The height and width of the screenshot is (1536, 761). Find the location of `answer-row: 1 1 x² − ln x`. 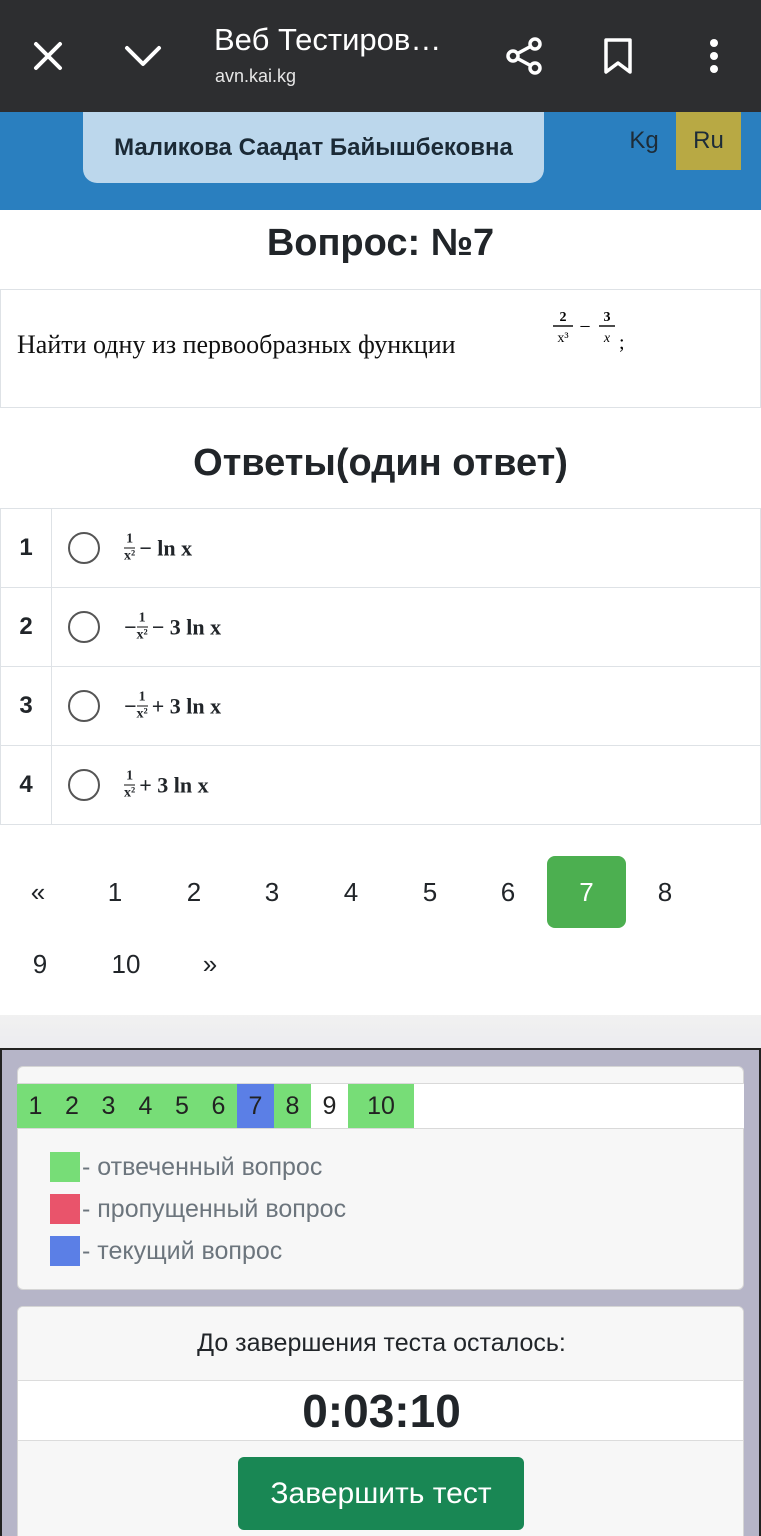

answer-row: 1 1 x² − ln x is located at coordinates (380, 548).